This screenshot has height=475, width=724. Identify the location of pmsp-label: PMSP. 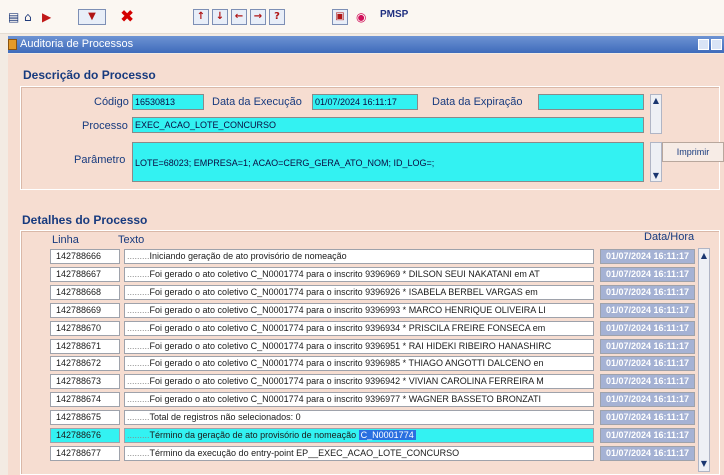
(394, 14).